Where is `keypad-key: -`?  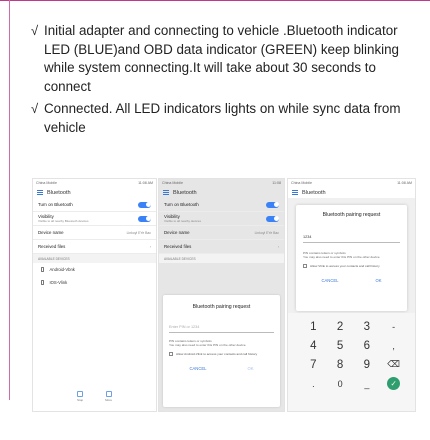 keypad-key: - is located at coordinates (393, 327).